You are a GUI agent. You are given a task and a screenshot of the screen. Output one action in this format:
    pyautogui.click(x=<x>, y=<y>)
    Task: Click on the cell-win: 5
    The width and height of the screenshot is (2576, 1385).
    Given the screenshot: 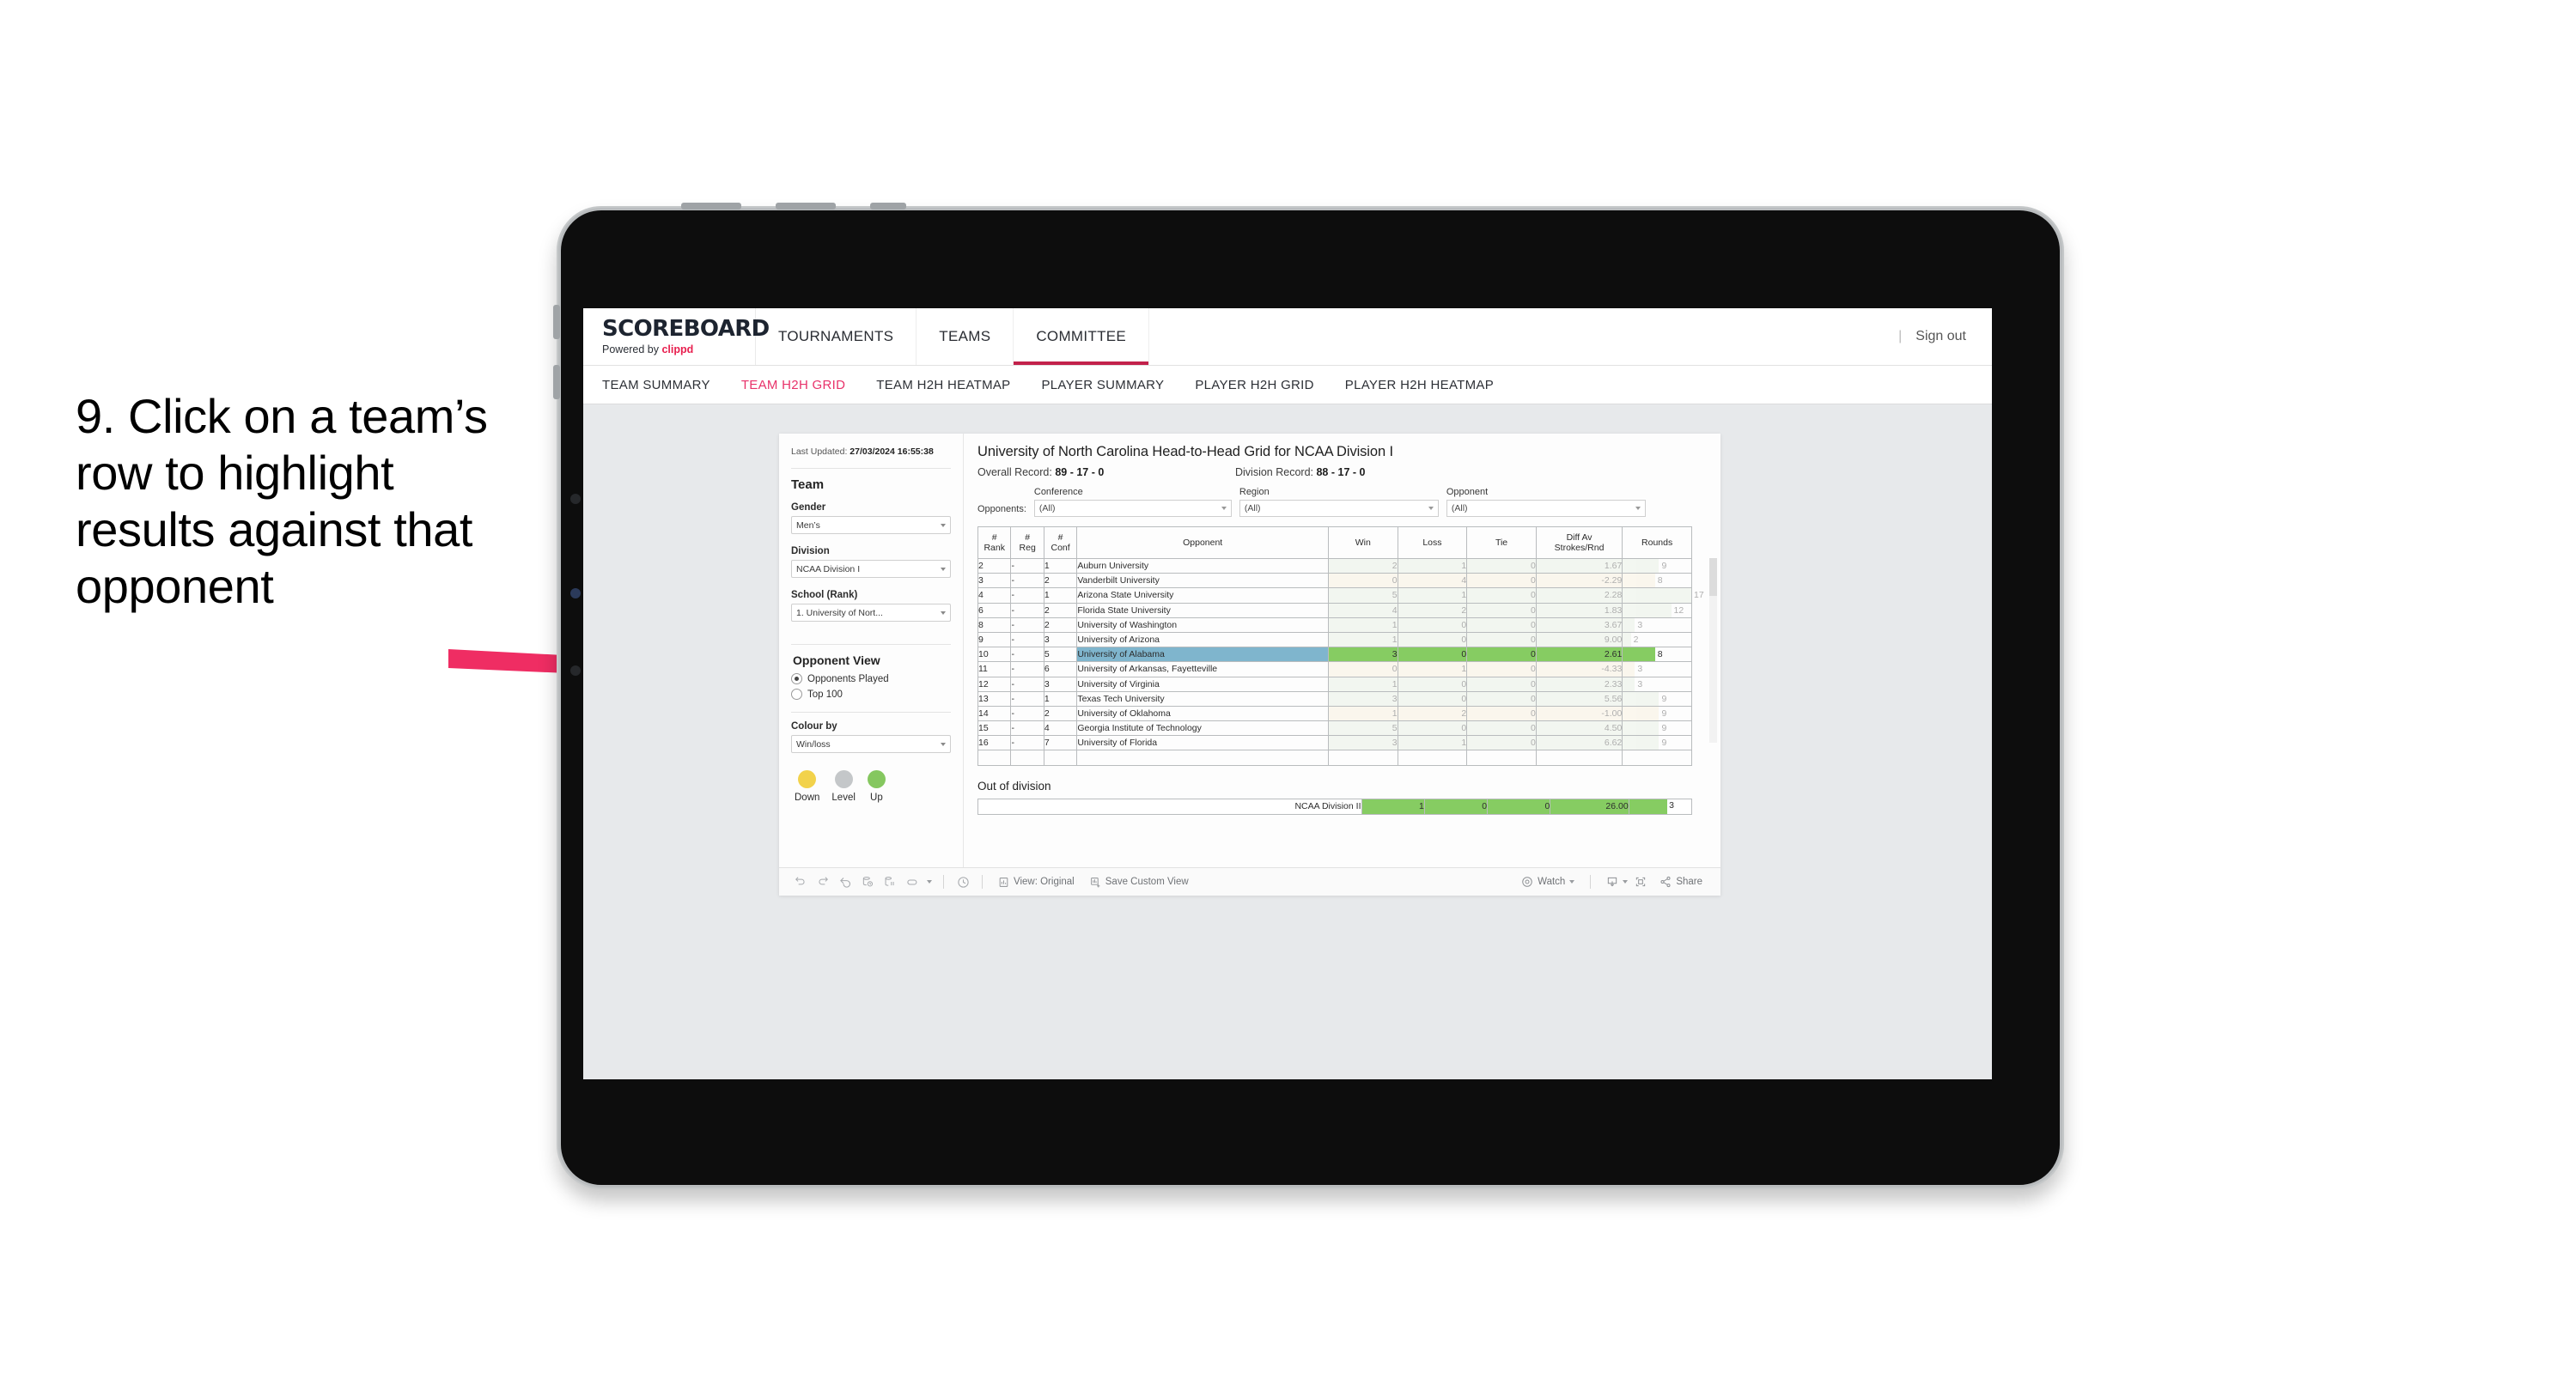 What is the action you would take?
    pyautogui.click(x=1363, y=728)
    